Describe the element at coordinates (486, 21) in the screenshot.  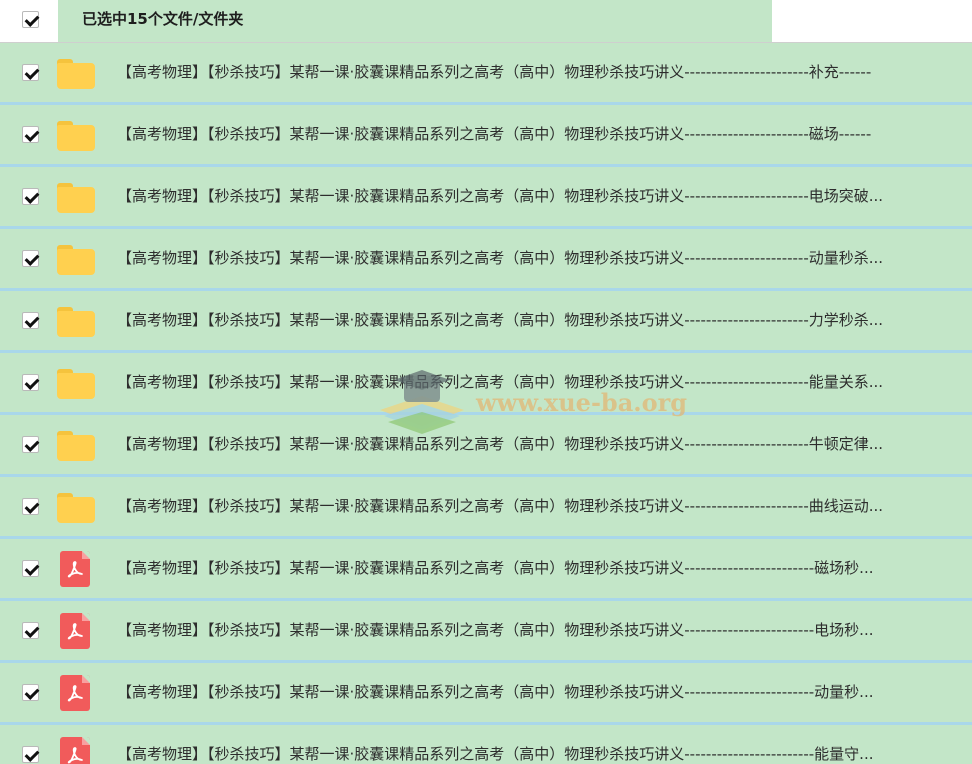
I see `selection-header: 已选中15个文件/文件夹` at that location.